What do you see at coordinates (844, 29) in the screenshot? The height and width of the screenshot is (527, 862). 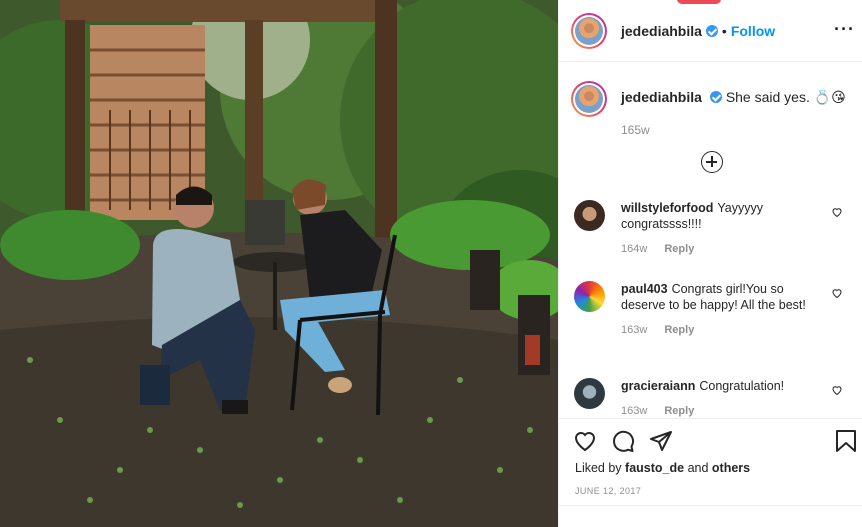 I see `more-options-icon: ···` at bounding box center [844, 29].